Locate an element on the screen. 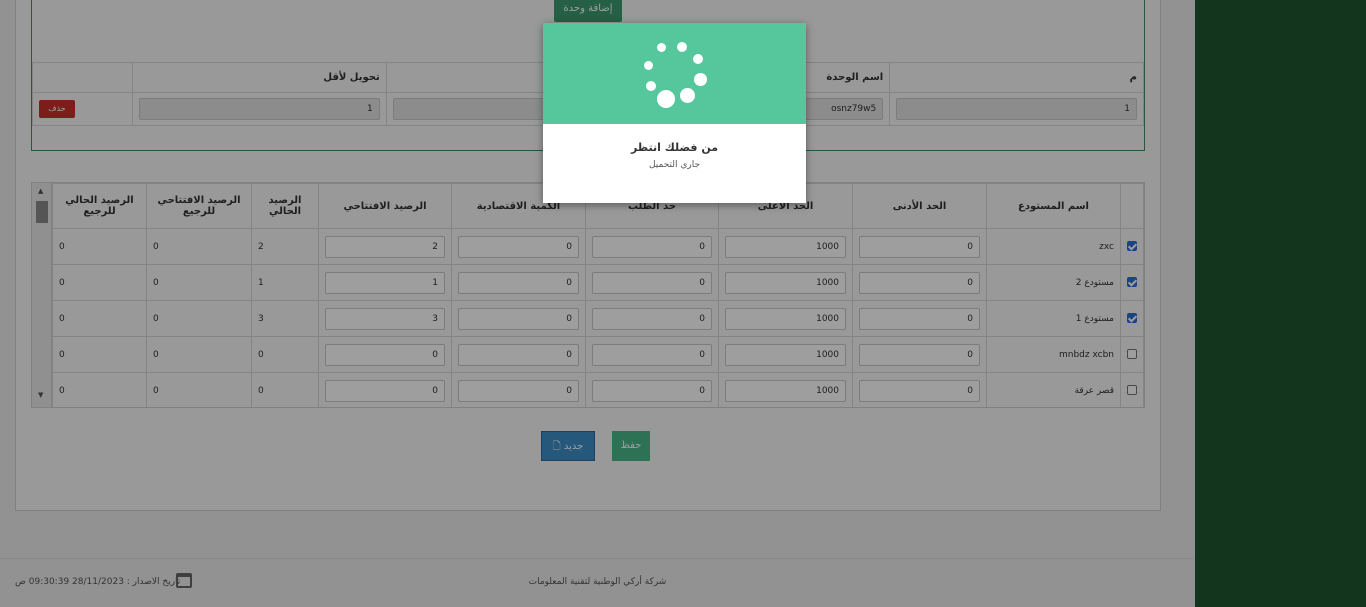 Image resolution: width=1366 pixels, height=607 pixels. loading-subtitle: جاري التحميل is located at coordinates (674, 165).